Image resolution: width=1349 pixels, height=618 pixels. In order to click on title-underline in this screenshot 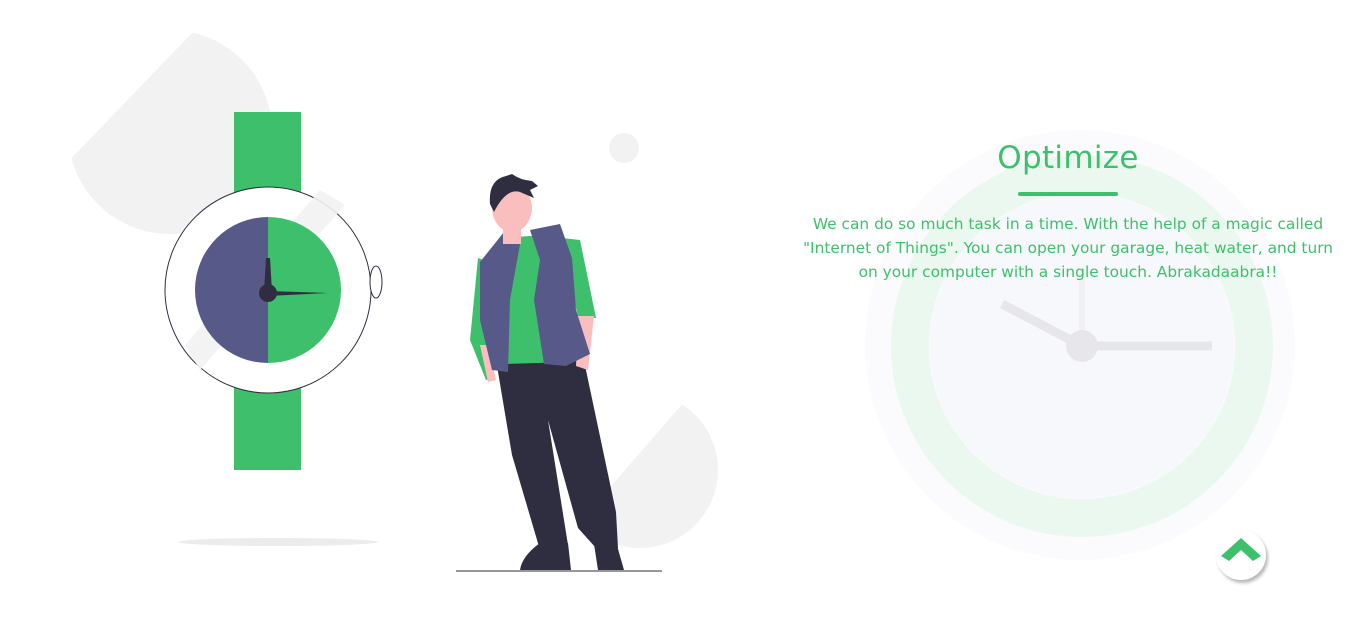, I will do `click(1068, 194)`.